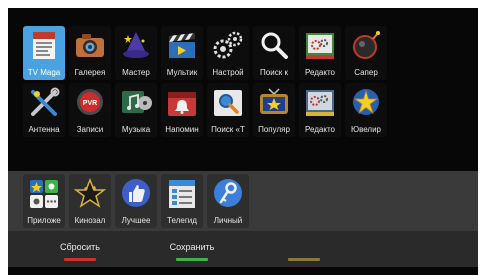 This screenshot has height=275, width=486. I want to click on gallery-camera-icon, so click(90, 45).